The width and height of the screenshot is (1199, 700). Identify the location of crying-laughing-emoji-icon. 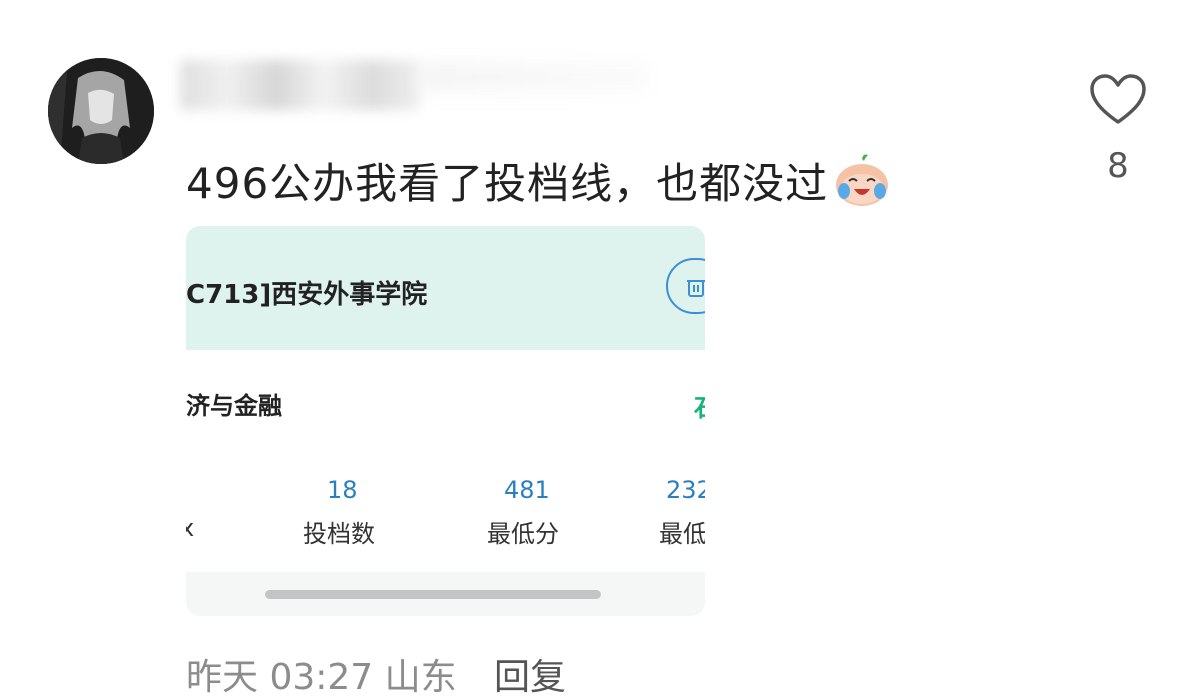
(862, 180).